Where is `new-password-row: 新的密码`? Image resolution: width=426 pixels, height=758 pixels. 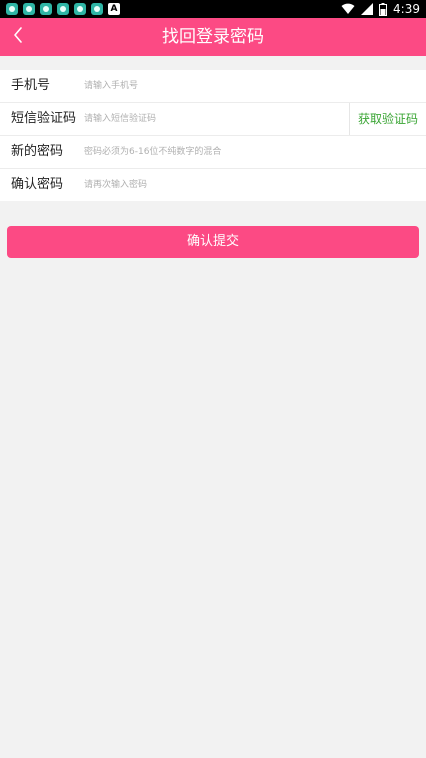 new-password-row: 新的密码 is located at coordinates (213, 152).